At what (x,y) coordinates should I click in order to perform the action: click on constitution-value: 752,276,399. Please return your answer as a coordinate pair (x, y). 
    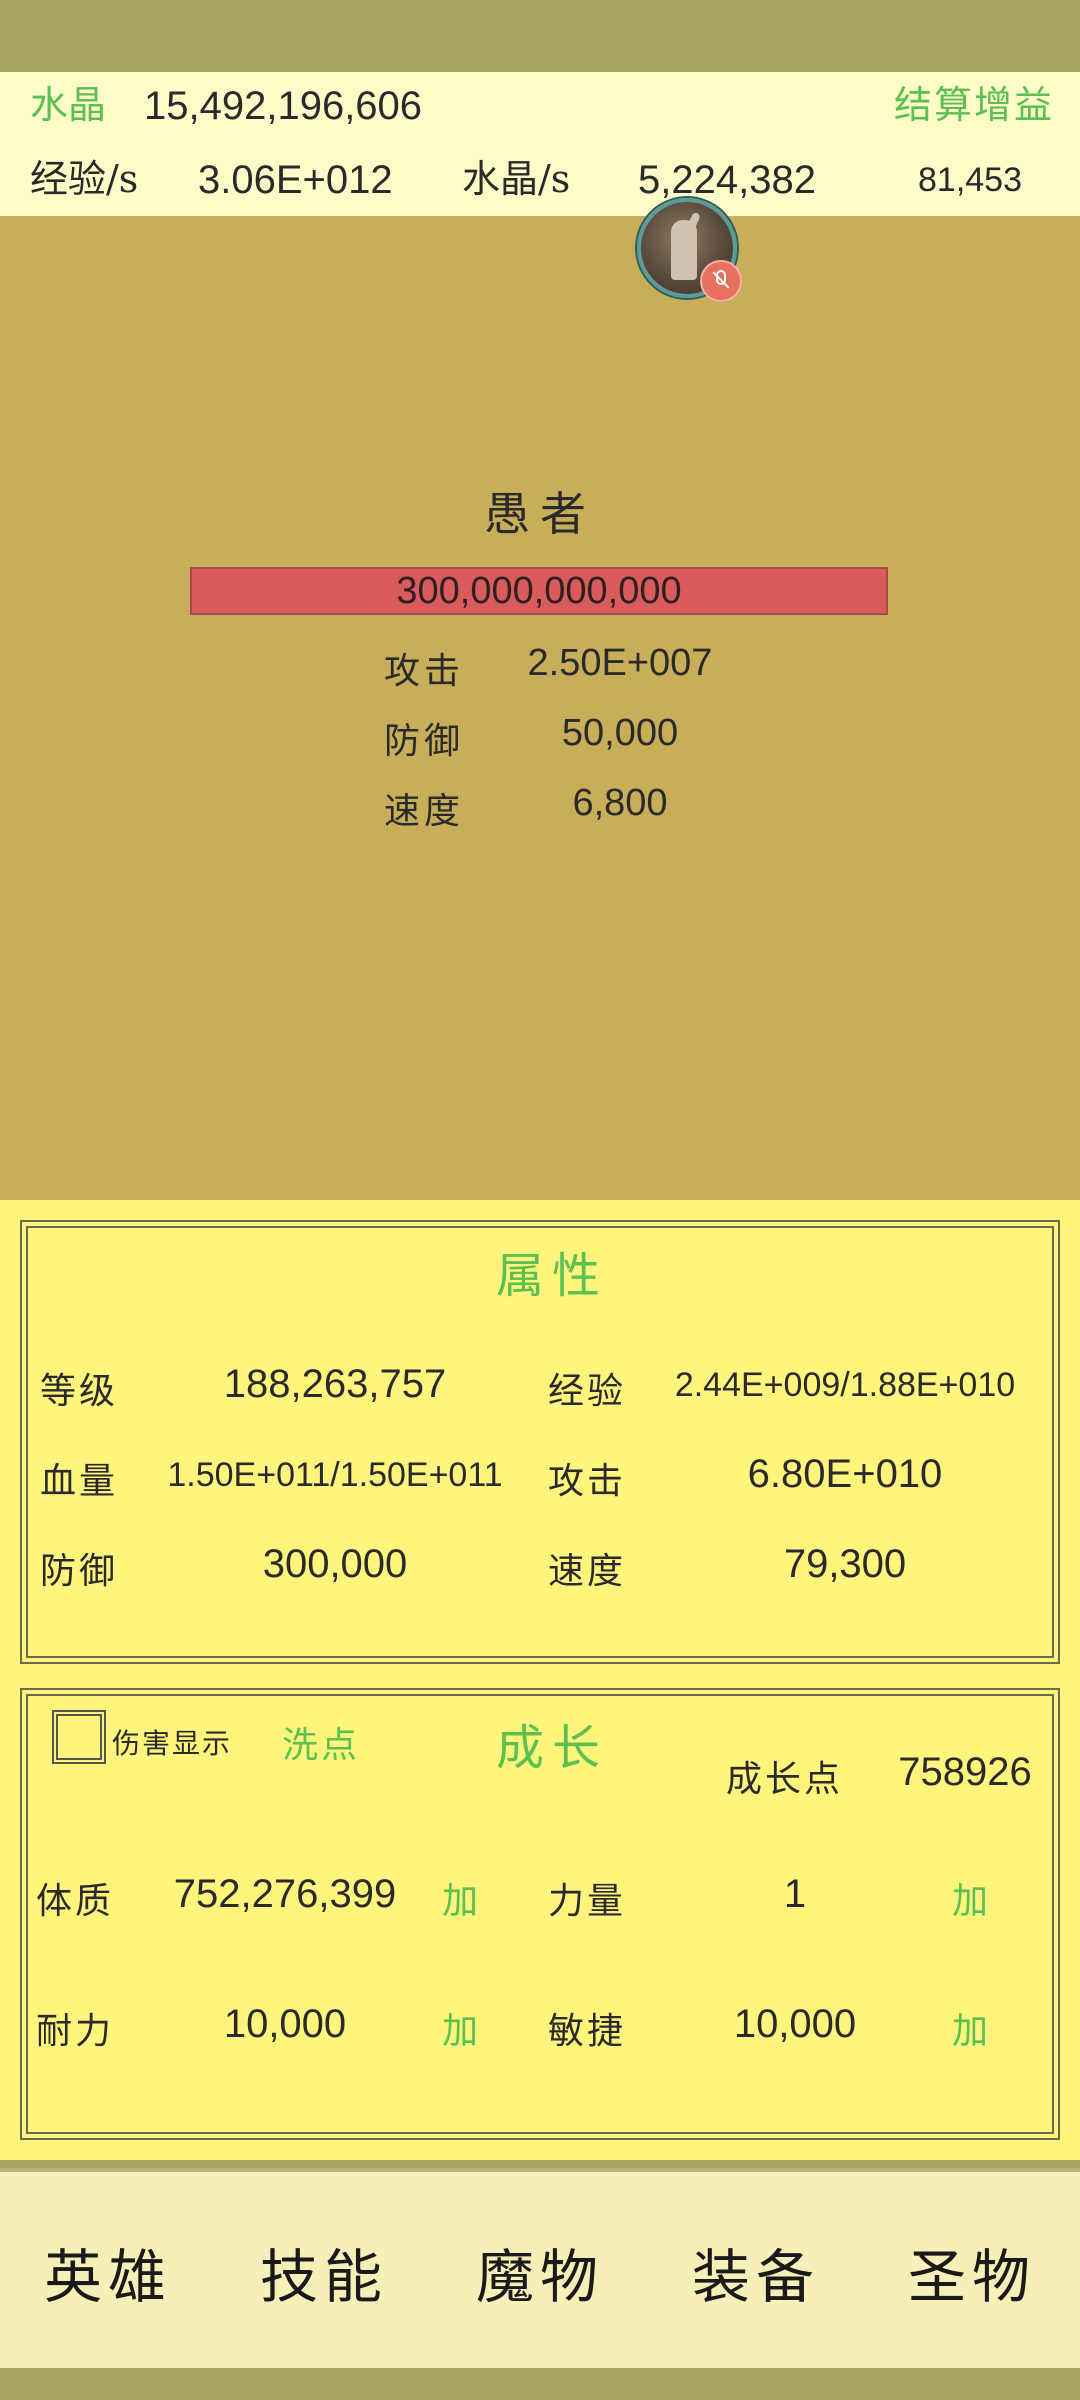
    Looking at the image, I should click on (285, 1894).